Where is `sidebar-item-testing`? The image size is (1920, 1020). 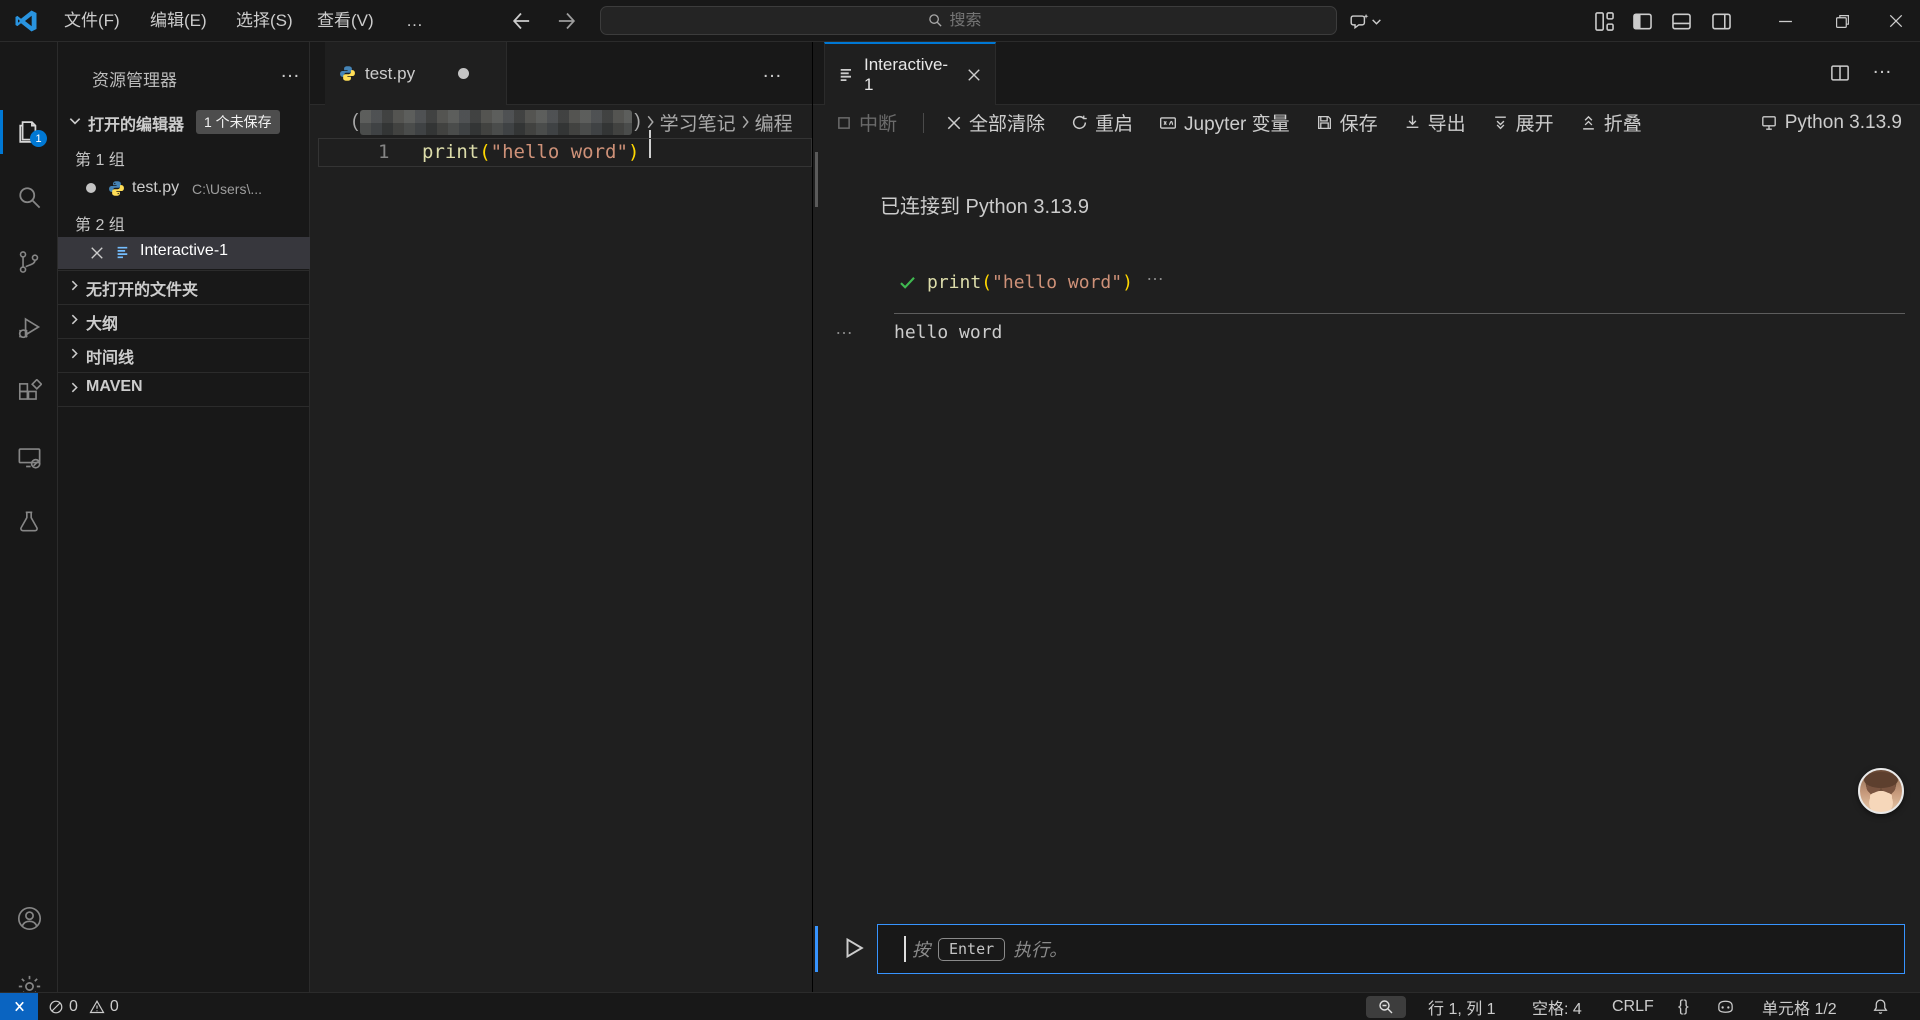 sidebar-item-testing is located at coordinates (29, 522).